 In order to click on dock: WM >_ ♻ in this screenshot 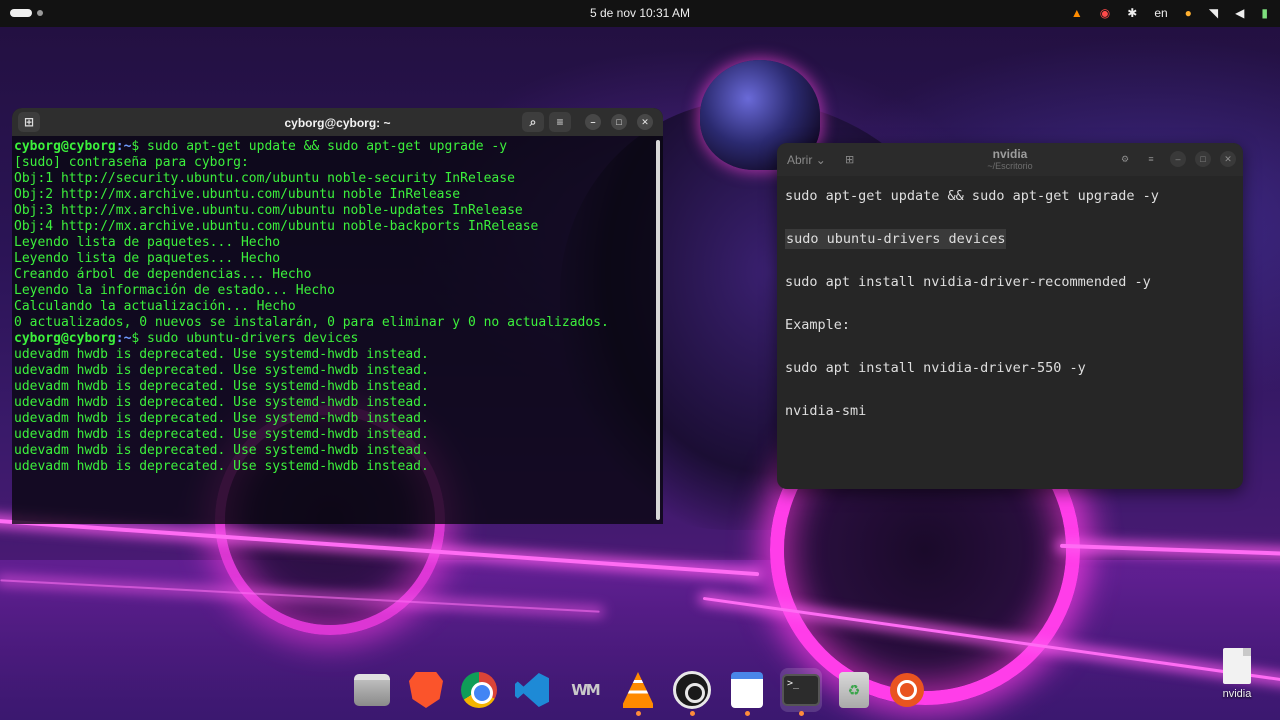, I will do `click(641, 690)`.